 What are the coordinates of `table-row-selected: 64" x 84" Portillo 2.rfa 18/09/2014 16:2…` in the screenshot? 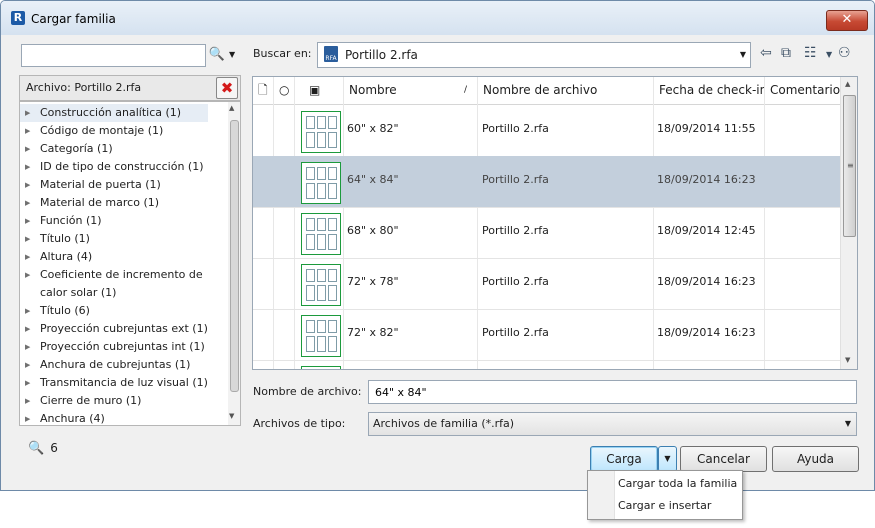 It's located at (546, 182).